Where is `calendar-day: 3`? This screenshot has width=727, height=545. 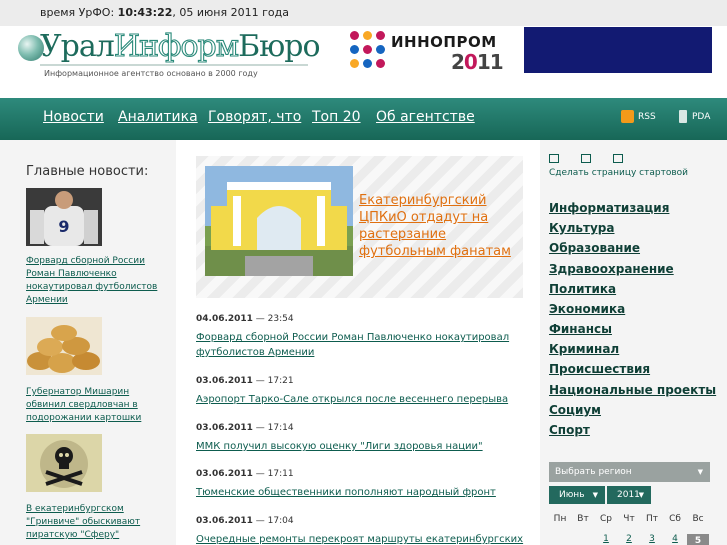 calendar-day: 3 is located at coordinates (652, 539).